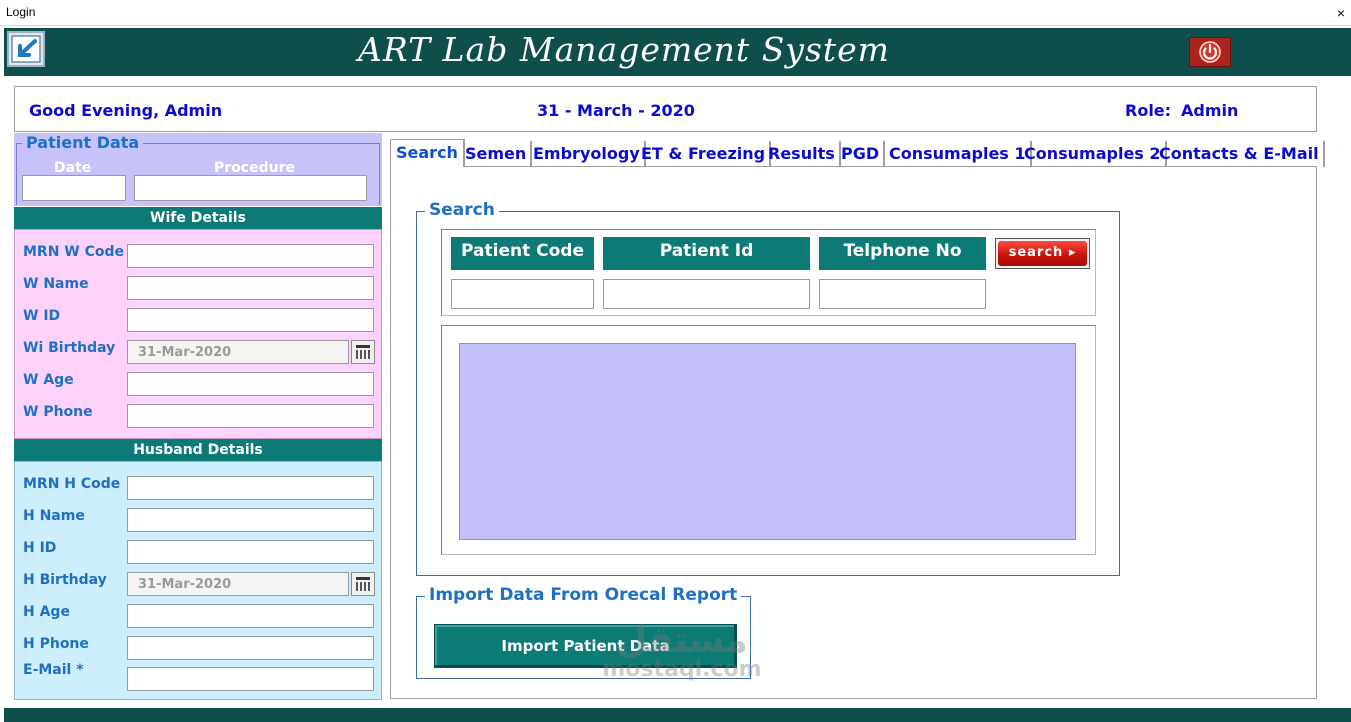 The height and width of the screenshot is (722, 1351). I want to click on greeting-text: Good Evening, Admin, so click(126, 110).